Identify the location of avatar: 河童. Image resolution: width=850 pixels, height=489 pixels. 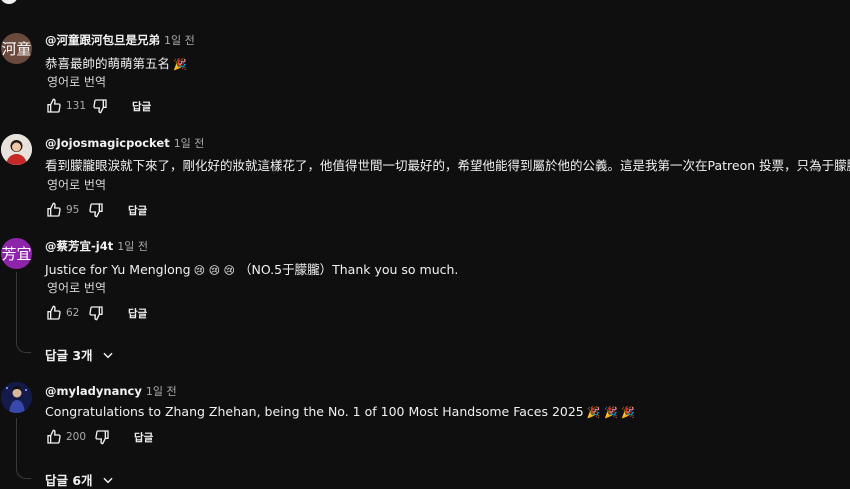
(16, 48).